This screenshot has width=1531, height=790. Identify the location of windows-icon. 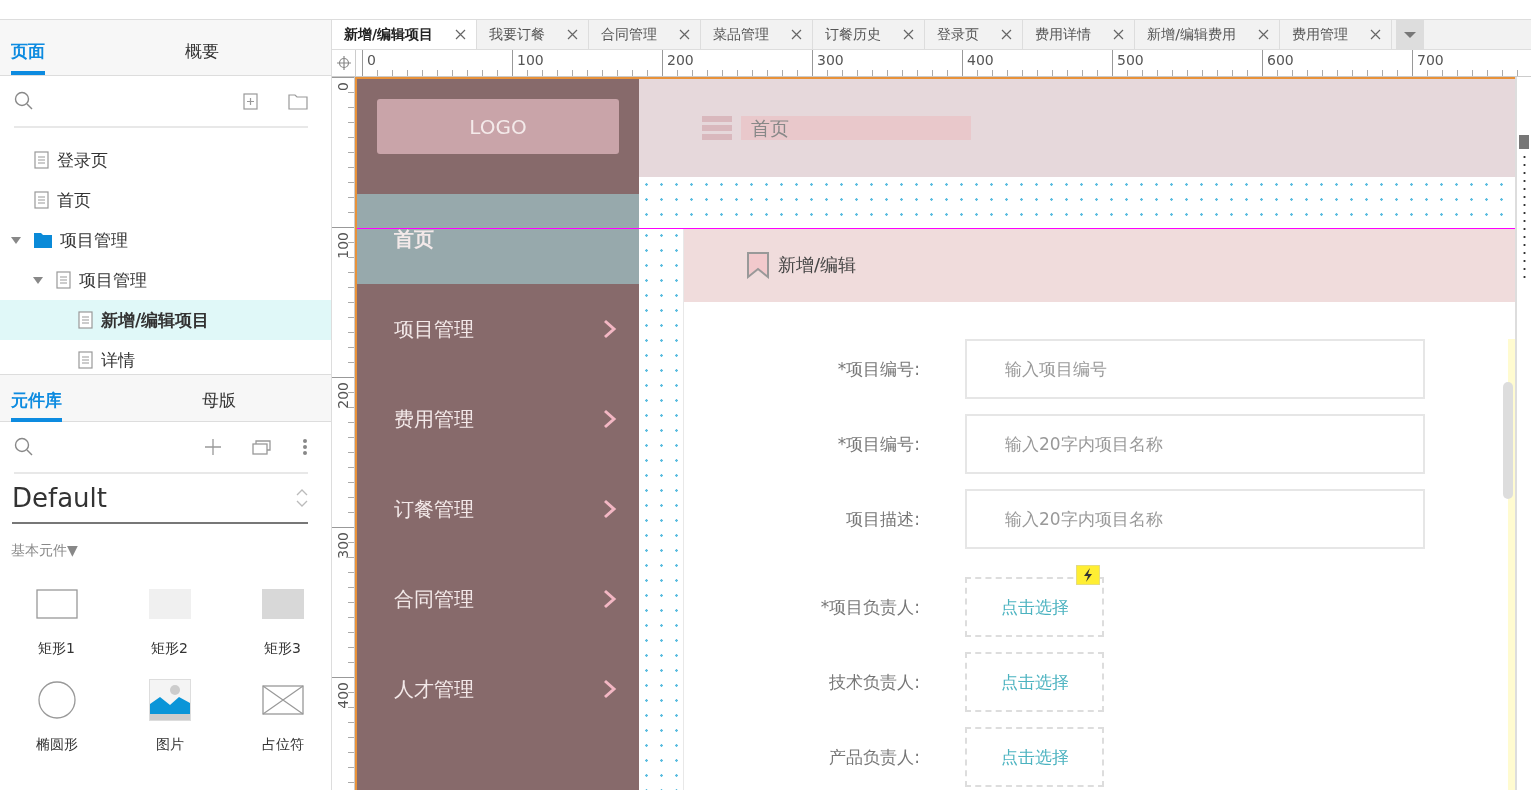
(262, 447).